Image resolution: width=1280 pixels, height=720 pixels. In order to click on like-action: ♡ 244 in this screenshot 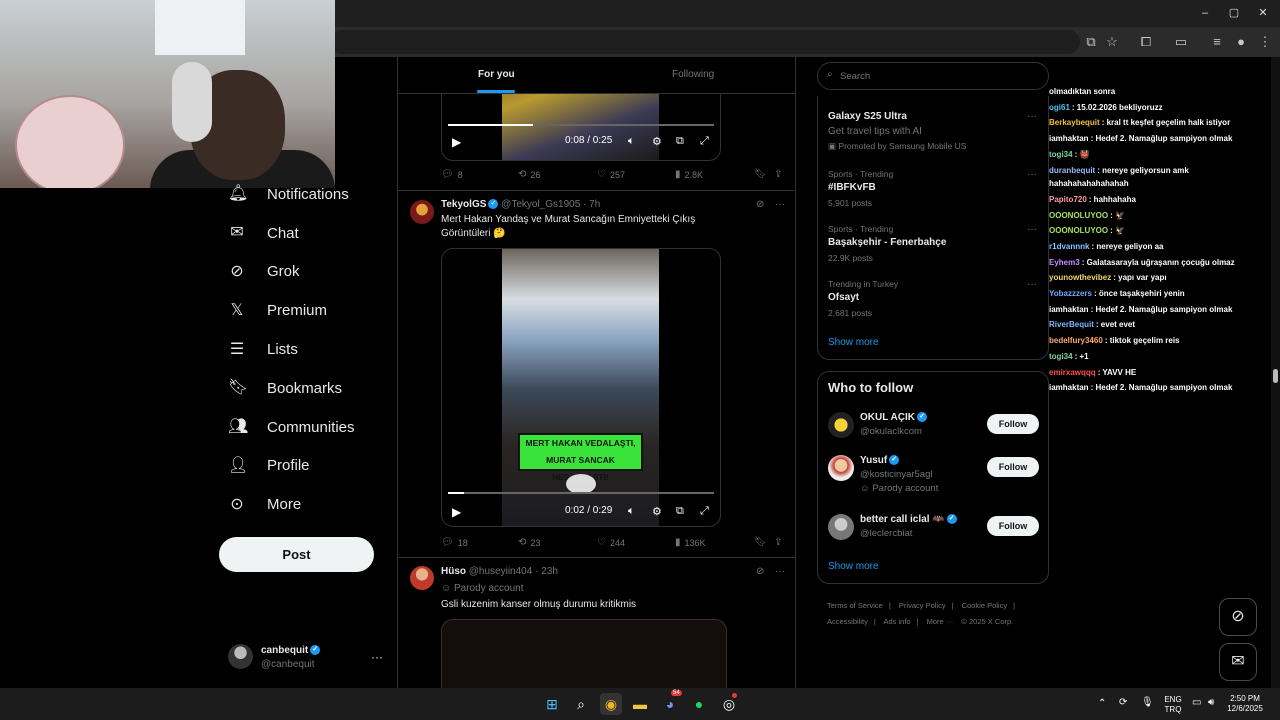, I will do `click(611, 542)`.